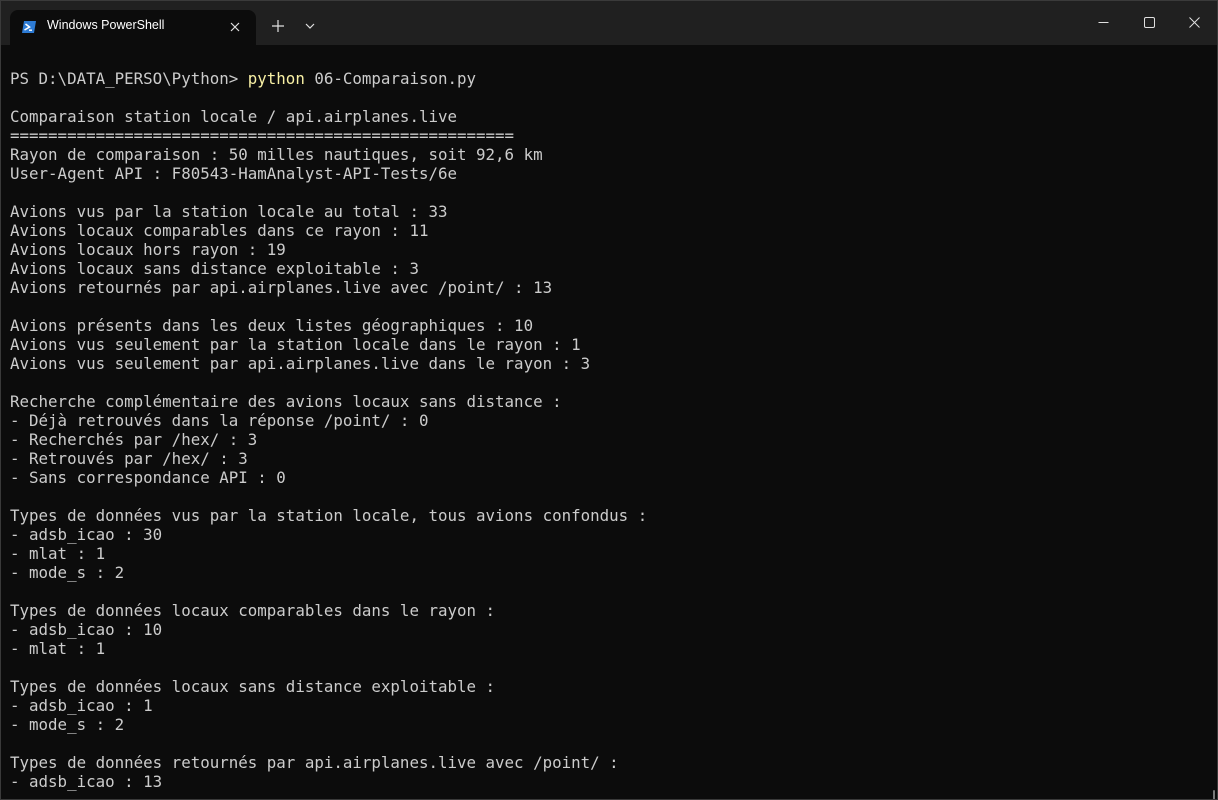 Image resolution: width=1218 pixels, height=800 pixels. I want to click on close-icon, so click(1194, 22).